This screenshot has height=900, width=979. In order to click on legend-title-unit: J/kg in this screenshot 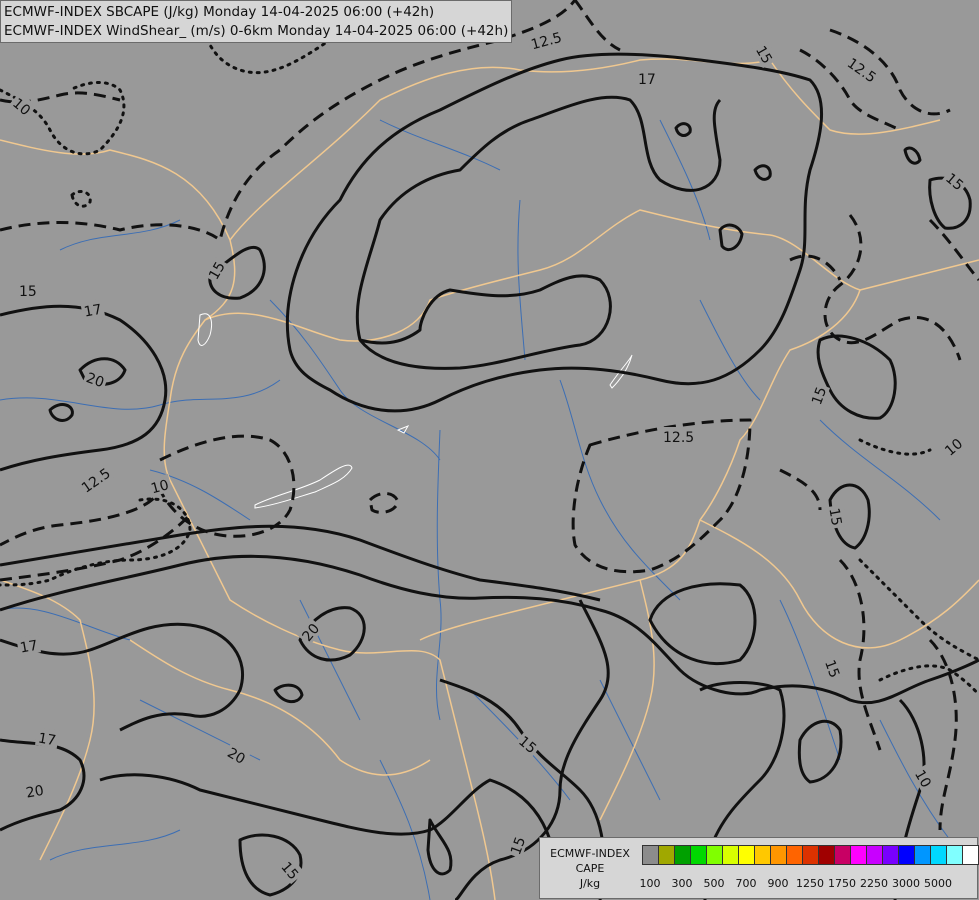, I will do `click(590, 883)`.